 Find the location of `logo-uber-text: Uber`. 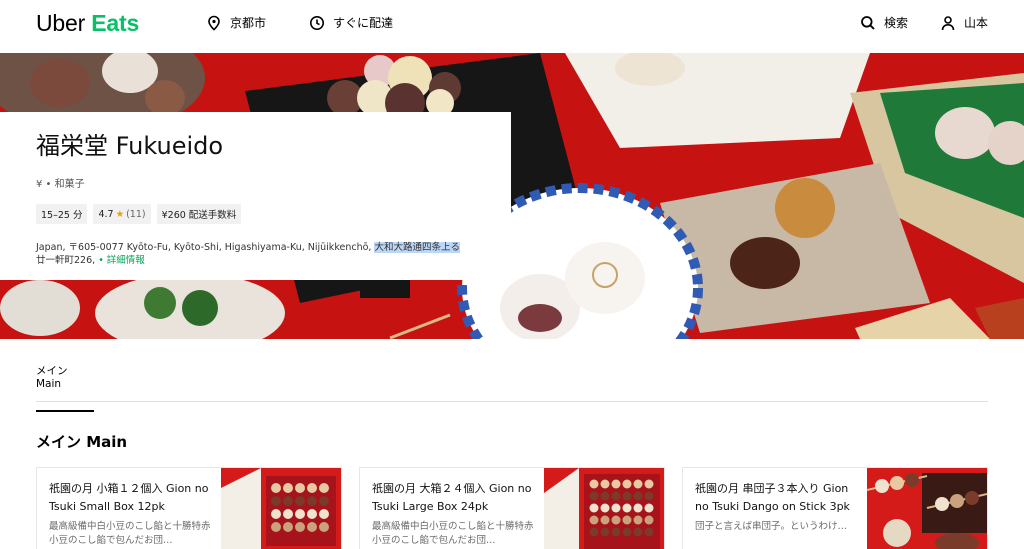

logo-uber-text: Uber is located at coordinates (61, 23).